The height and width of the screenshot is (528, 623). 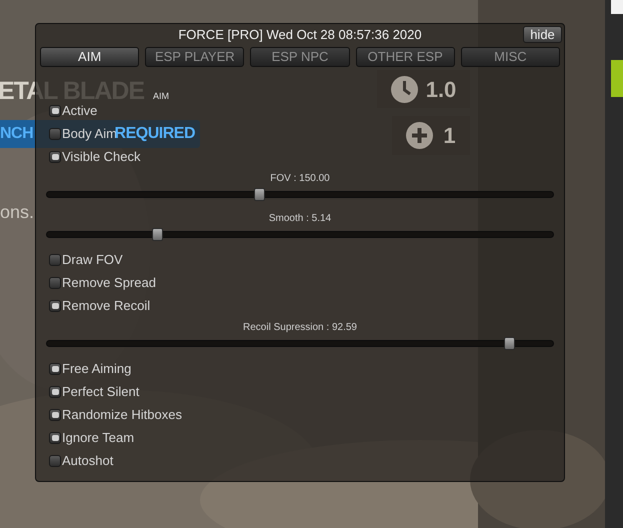 What do you see at coordinates (300, 35) in the screenshot?
I see `window-title: FORCE [PRO] Wed Oct 28 08:57:36 2020` at bounding box center [300, 35].